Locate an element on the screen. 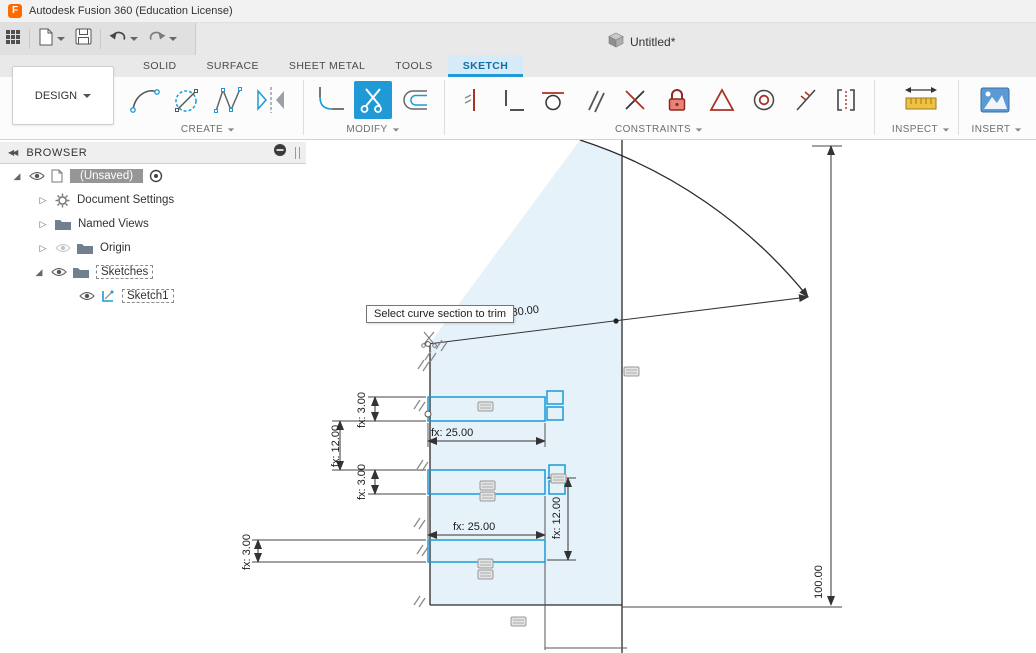 Image resolution: width=1036 pixels, height=653 pixels. symmetry-constraint-button is located at coordinates (806, 100).